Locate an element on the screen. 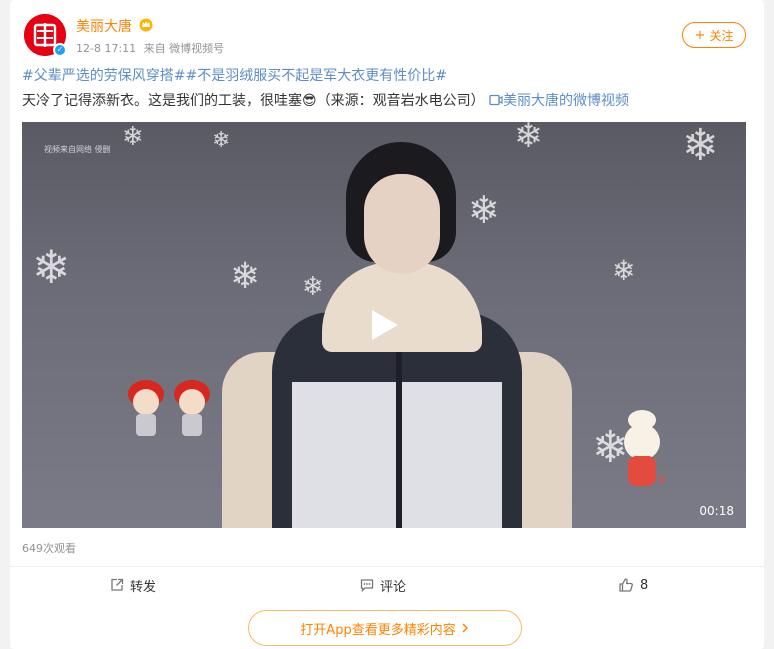  video-duration: 00:18 is located at coordinates (716, 511).